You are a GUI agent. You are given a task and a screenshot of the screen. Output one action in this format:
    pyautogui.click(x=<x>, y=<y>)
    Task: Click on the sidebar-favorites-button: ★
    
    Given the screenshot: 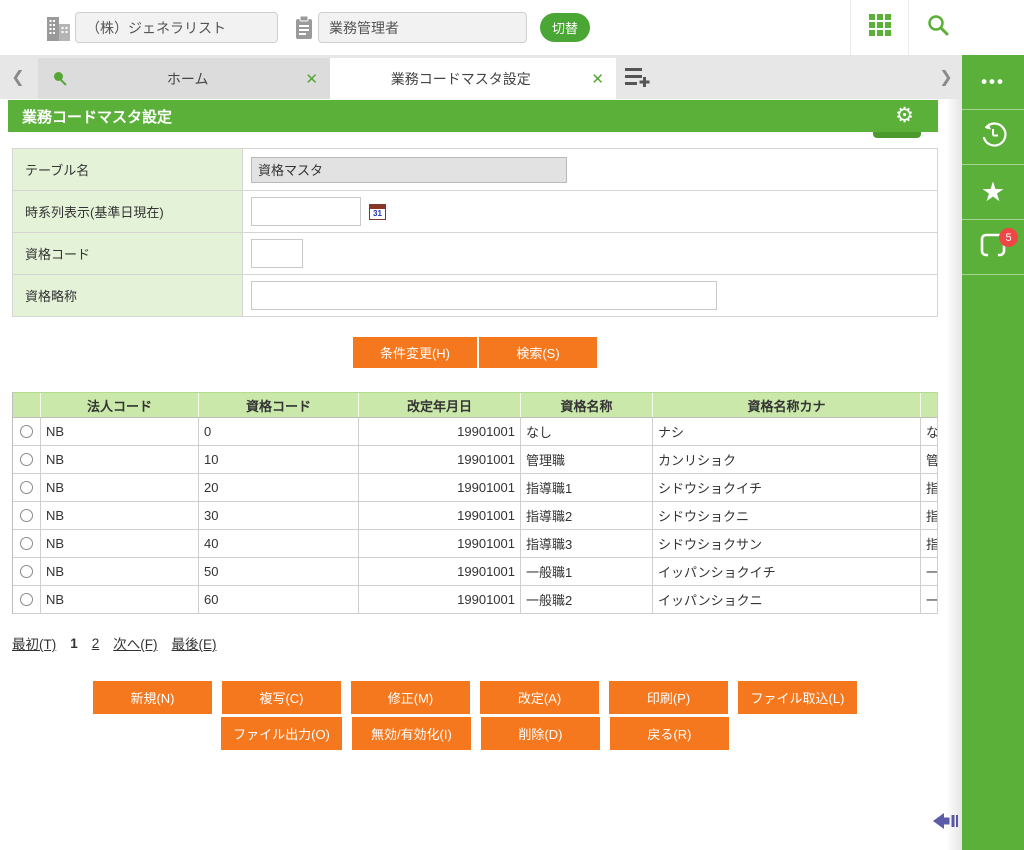 What is the action you would take?
    pyautogui.click(x=993, y=192)
    